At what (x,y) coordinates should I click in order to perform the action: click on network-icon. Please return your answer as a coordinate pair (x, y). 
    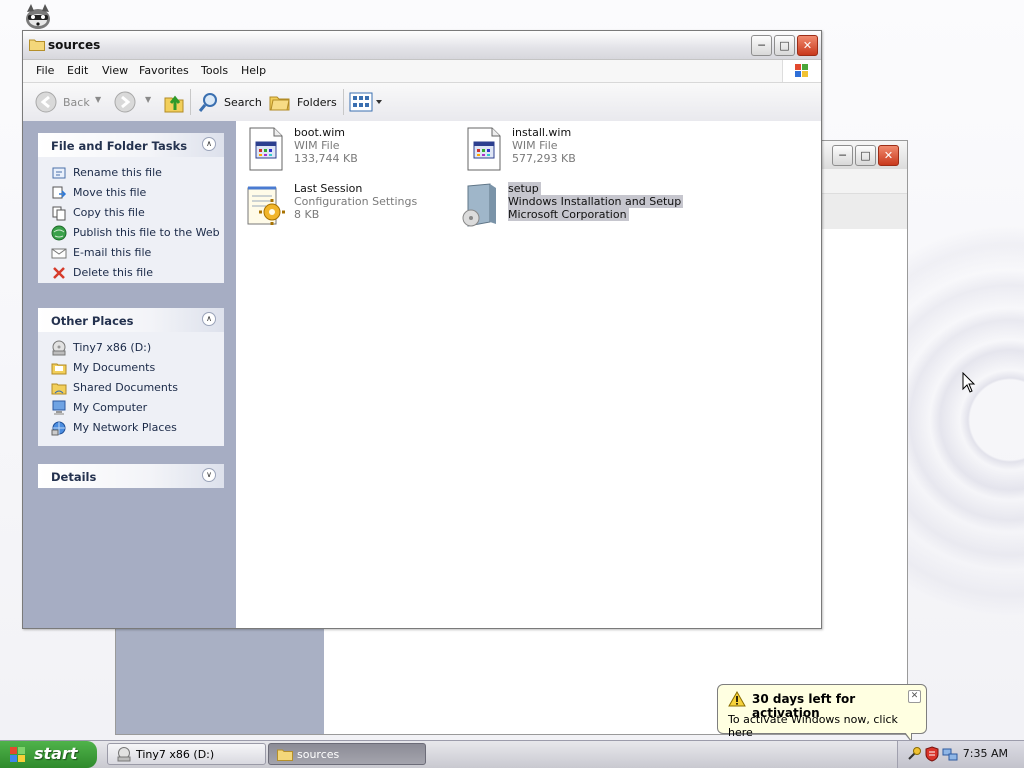
    Looking at the image, I should click on (950, 754).